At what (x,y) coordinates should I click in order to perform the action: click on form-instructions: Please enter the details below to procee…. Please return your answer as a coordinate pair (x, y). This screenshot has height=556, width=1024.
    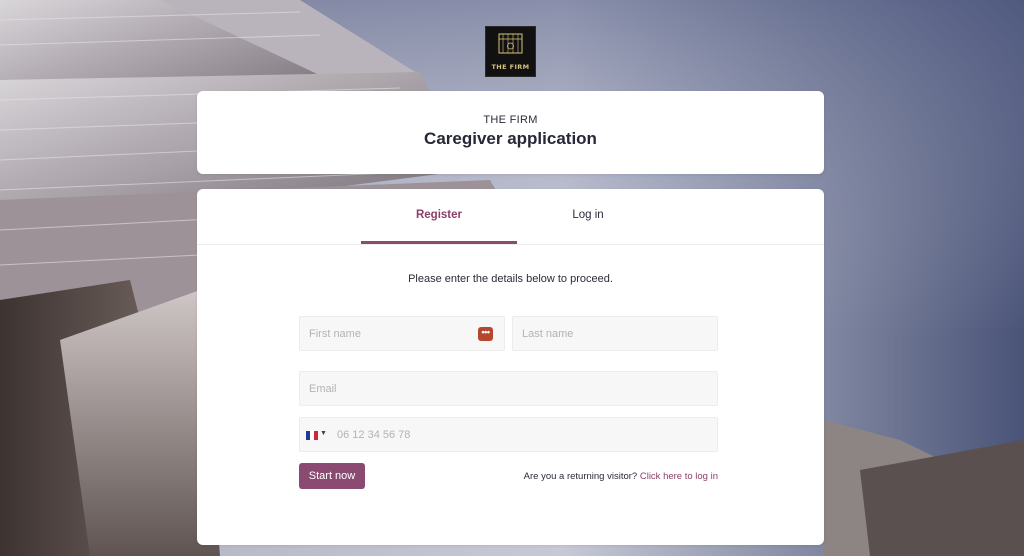
    Looking at the image, I should click on (510, 279).